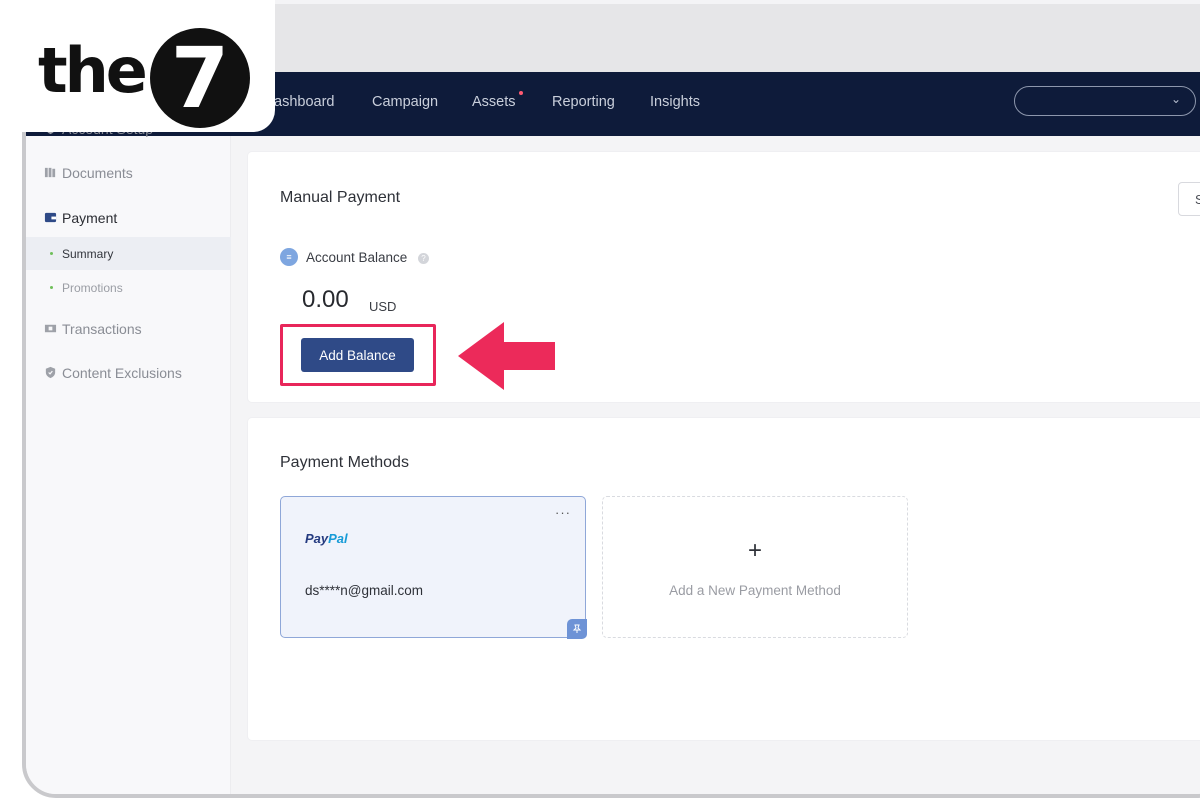  Describe the element at coordinates (122, 373) in the screenshot. I see `sidebar-item-label: Content Exclusions` at that location.